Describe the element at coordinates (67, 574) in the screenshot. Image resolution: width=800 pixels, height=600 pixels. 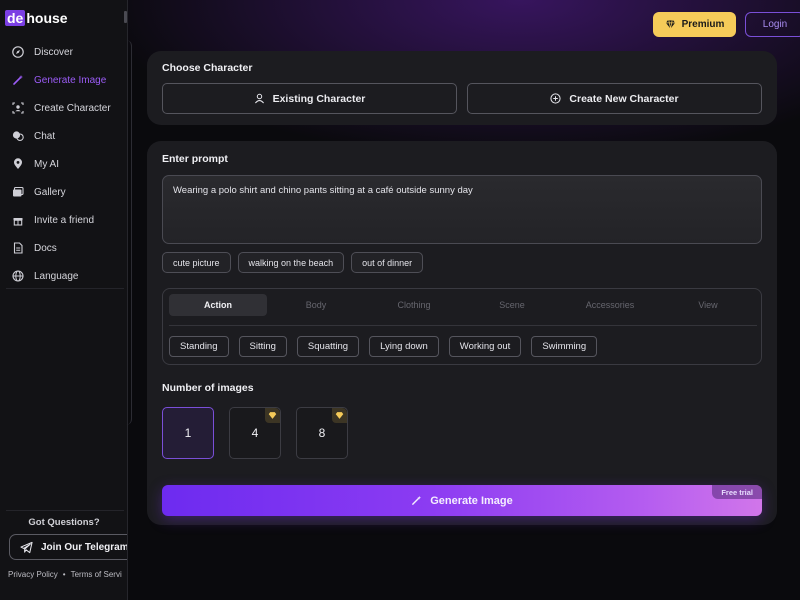
I see `legal-links: Privacy Policy • Terms of Servi` at that location.